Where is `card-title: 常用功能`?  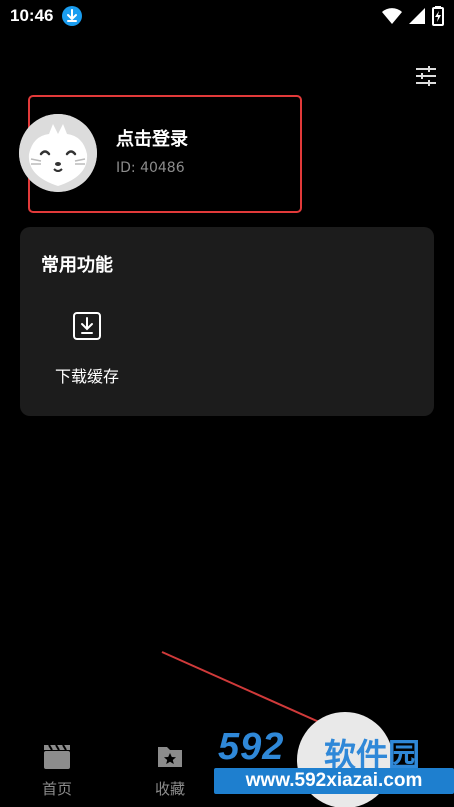
card-title: 常用功能 is located at coordinates (77, 265).